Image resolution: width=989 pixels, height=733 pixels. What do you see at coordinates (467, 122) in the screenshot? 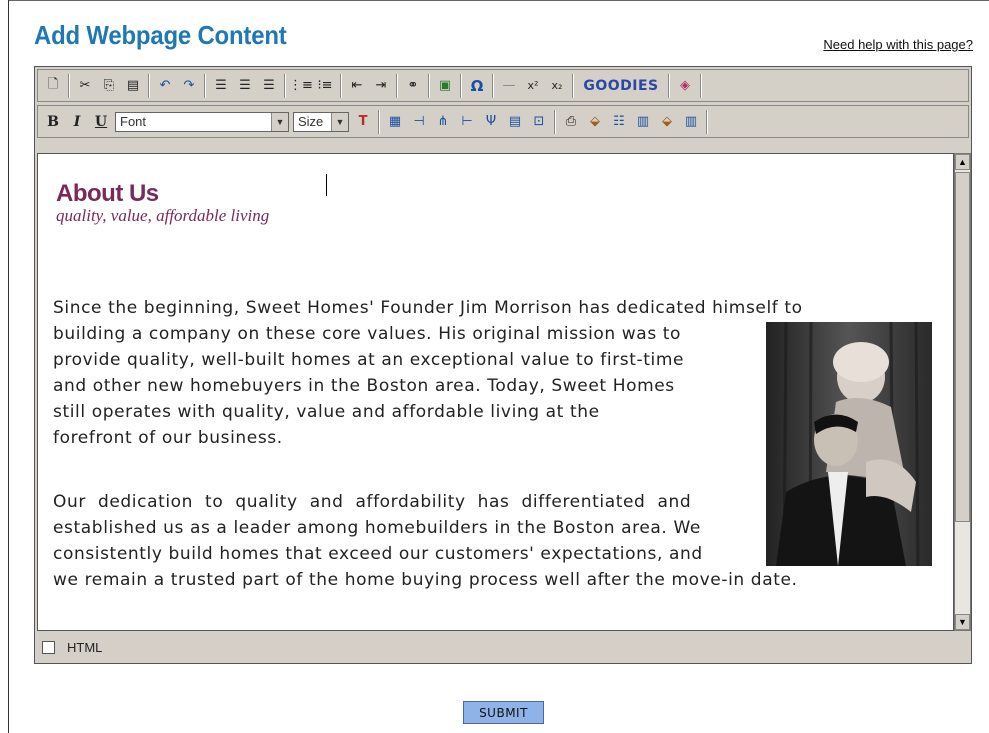
I see `insert-row-icon: ⊢` at bounding box center [467, 122].